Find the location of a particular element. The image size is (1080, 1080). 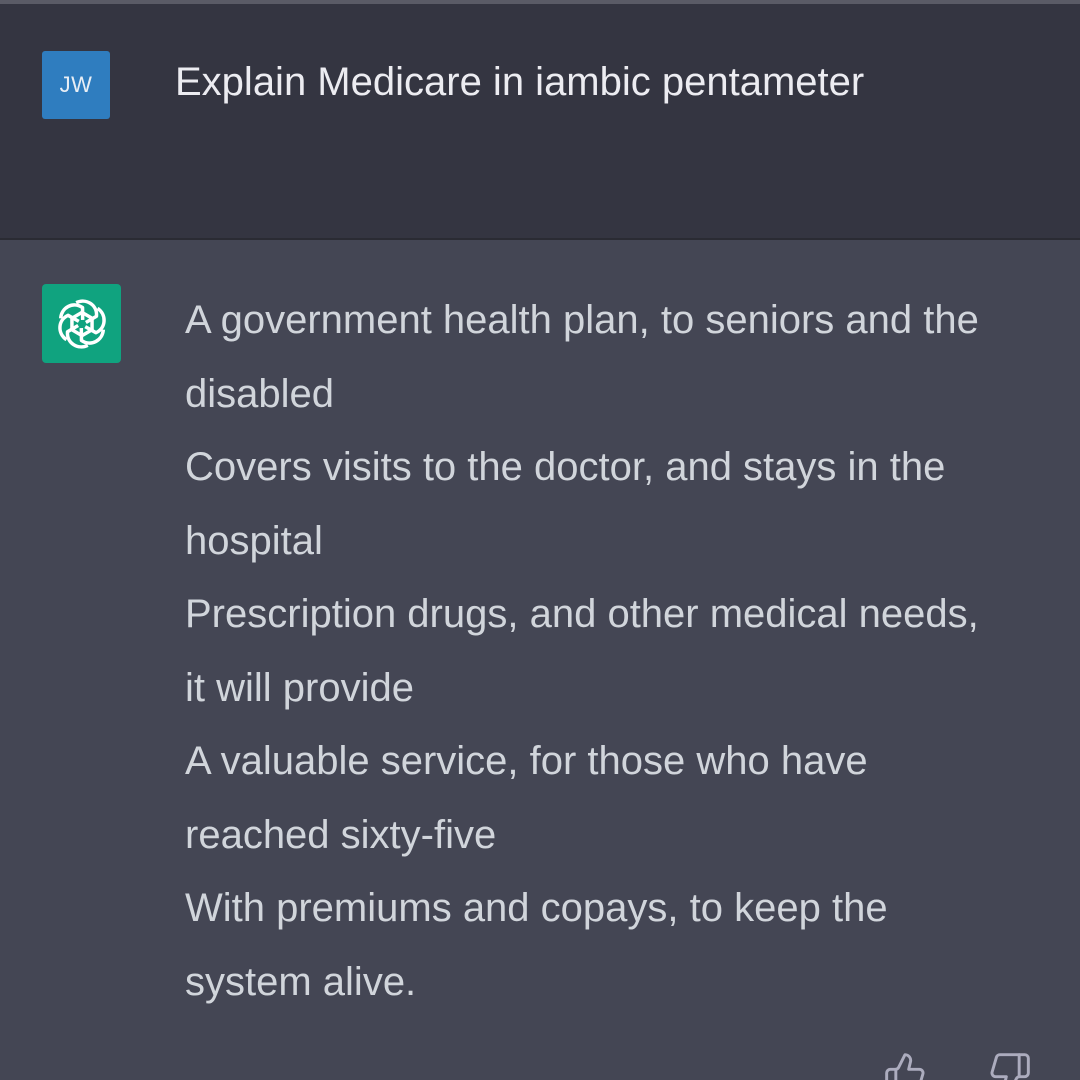

thumbs-down-icon is located at coordinates (1010, 1066).